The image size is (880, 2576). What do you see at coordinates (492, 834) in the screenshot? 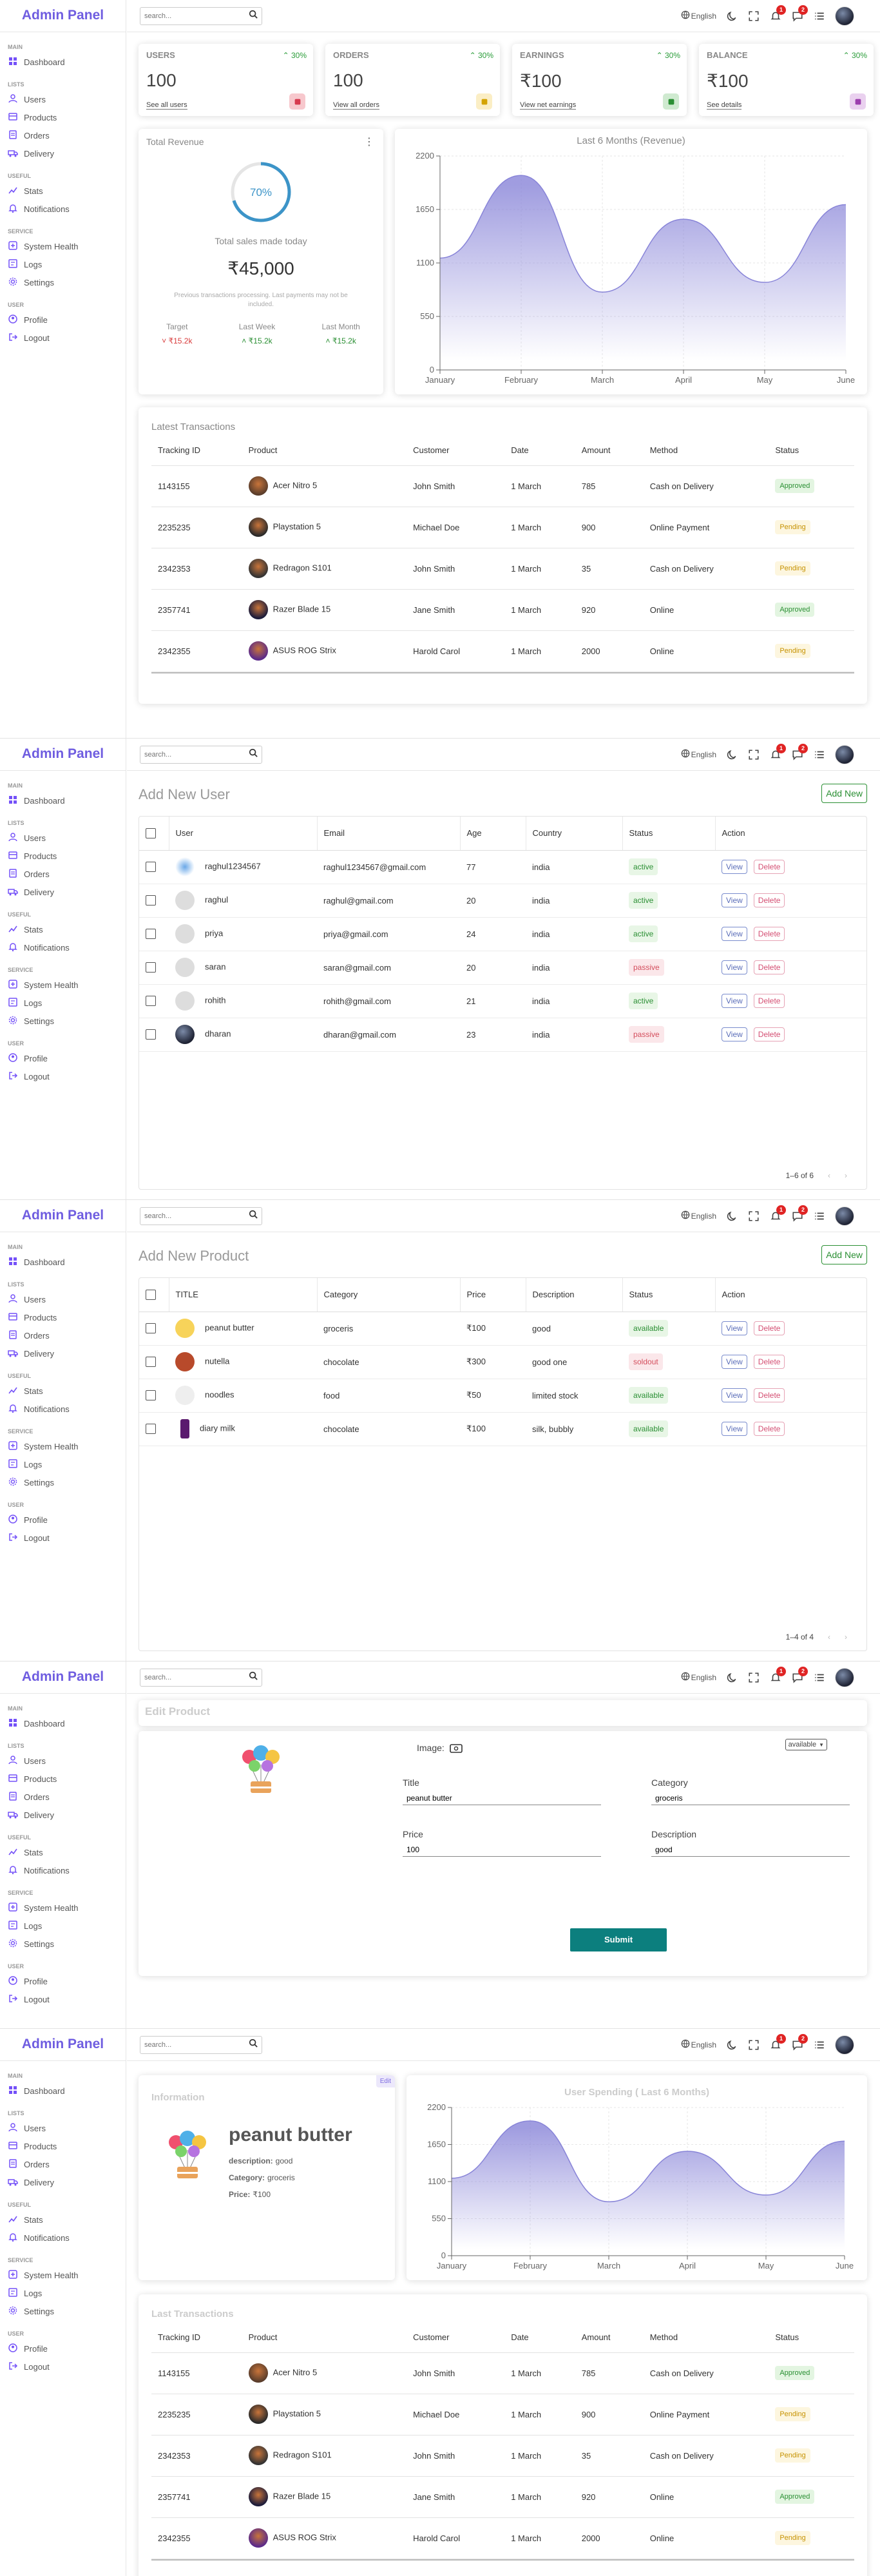
I see `column-header: Age` at bounding box center [492, 834].